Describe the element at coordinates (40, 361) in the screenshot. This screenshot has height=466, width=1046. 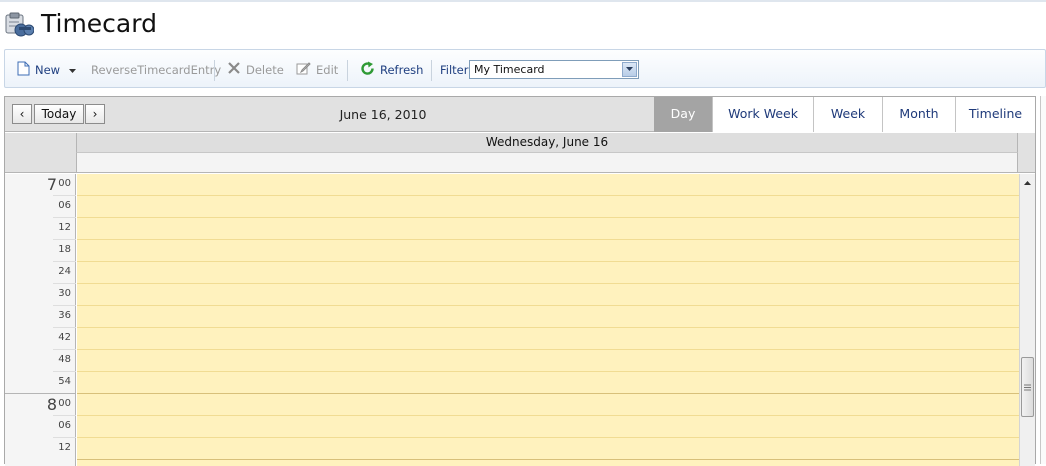
I see `time-slot-label: 48` at that location.